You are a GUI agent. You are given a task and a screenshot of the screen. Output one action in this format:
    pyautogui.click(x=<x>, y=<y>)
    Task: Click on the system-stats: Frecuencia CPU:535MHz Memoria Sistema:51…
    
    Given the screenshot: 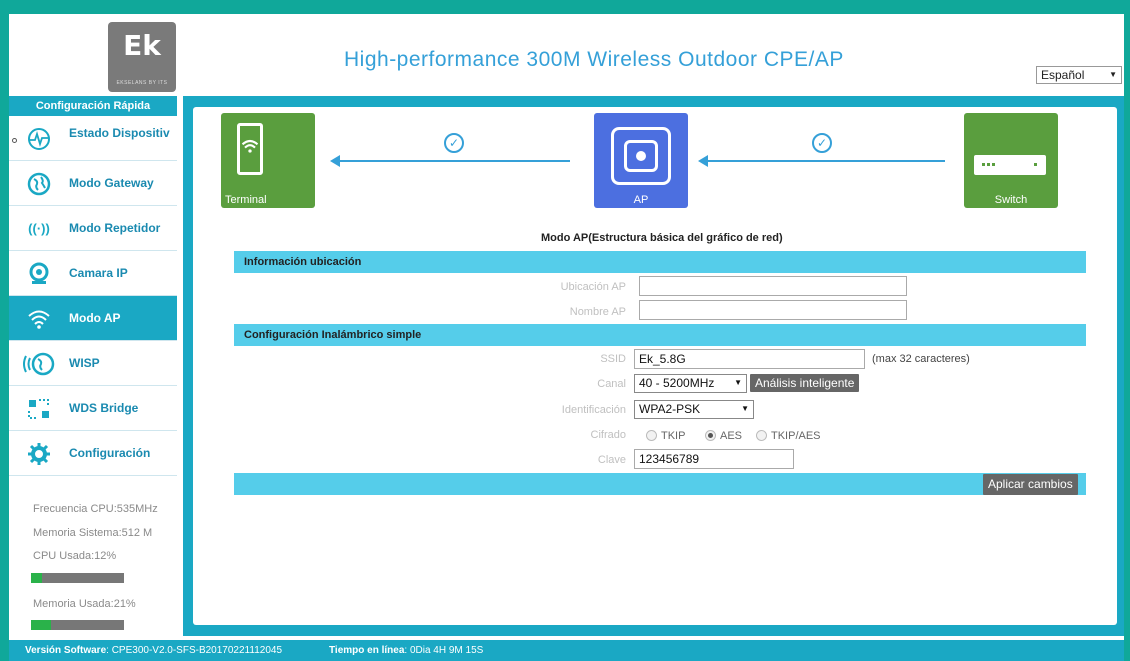 What is the action you would take?
    pyautogui.click(x=93, y=568)
    